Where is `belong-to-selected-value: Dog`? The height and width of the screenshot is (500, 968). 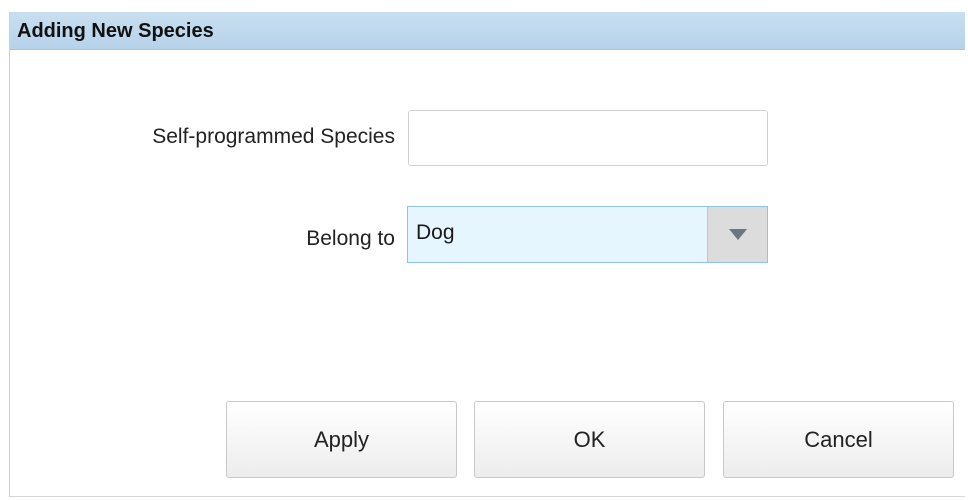
belong-to-selected-value: Dog is located at coordinates (435, 232).